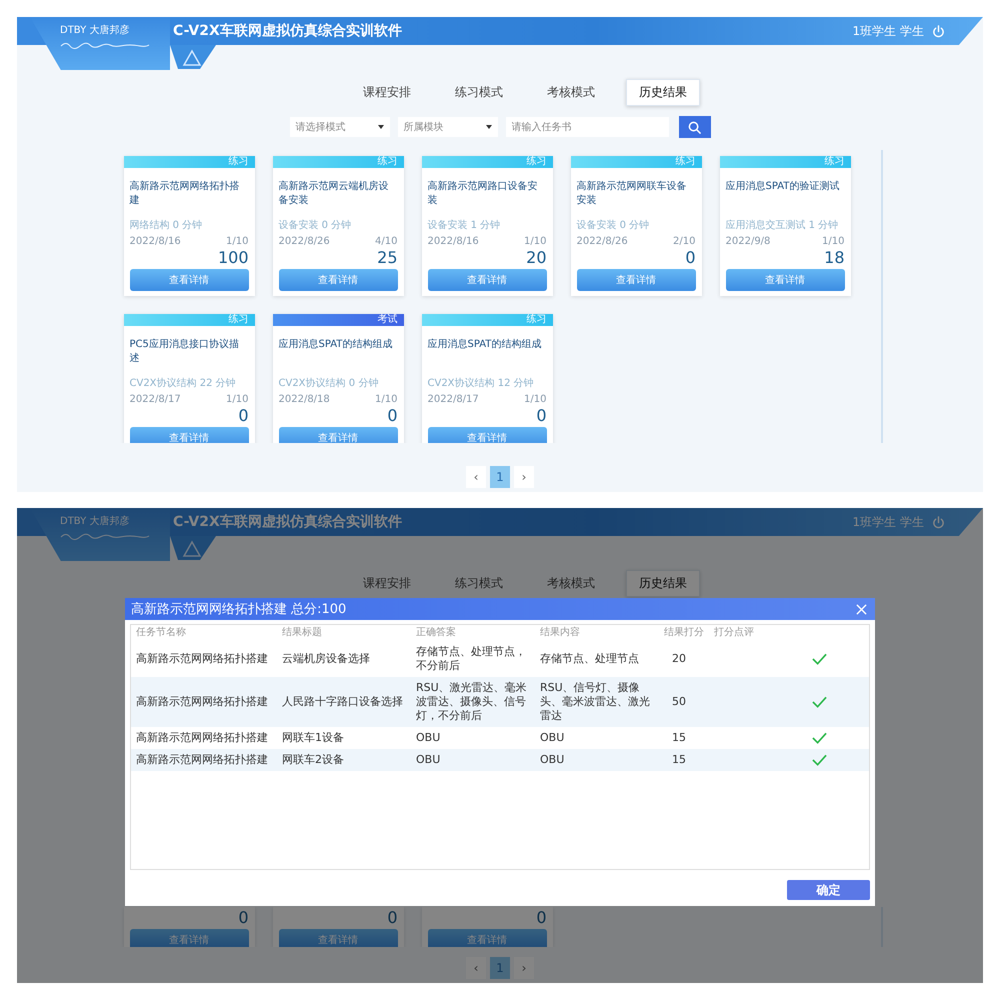 The image size is (1000, 1000). Describe the element at coordinates (589, 658) in the screenshot. I see `table-cell: 存储节点、处理节点` at that location.